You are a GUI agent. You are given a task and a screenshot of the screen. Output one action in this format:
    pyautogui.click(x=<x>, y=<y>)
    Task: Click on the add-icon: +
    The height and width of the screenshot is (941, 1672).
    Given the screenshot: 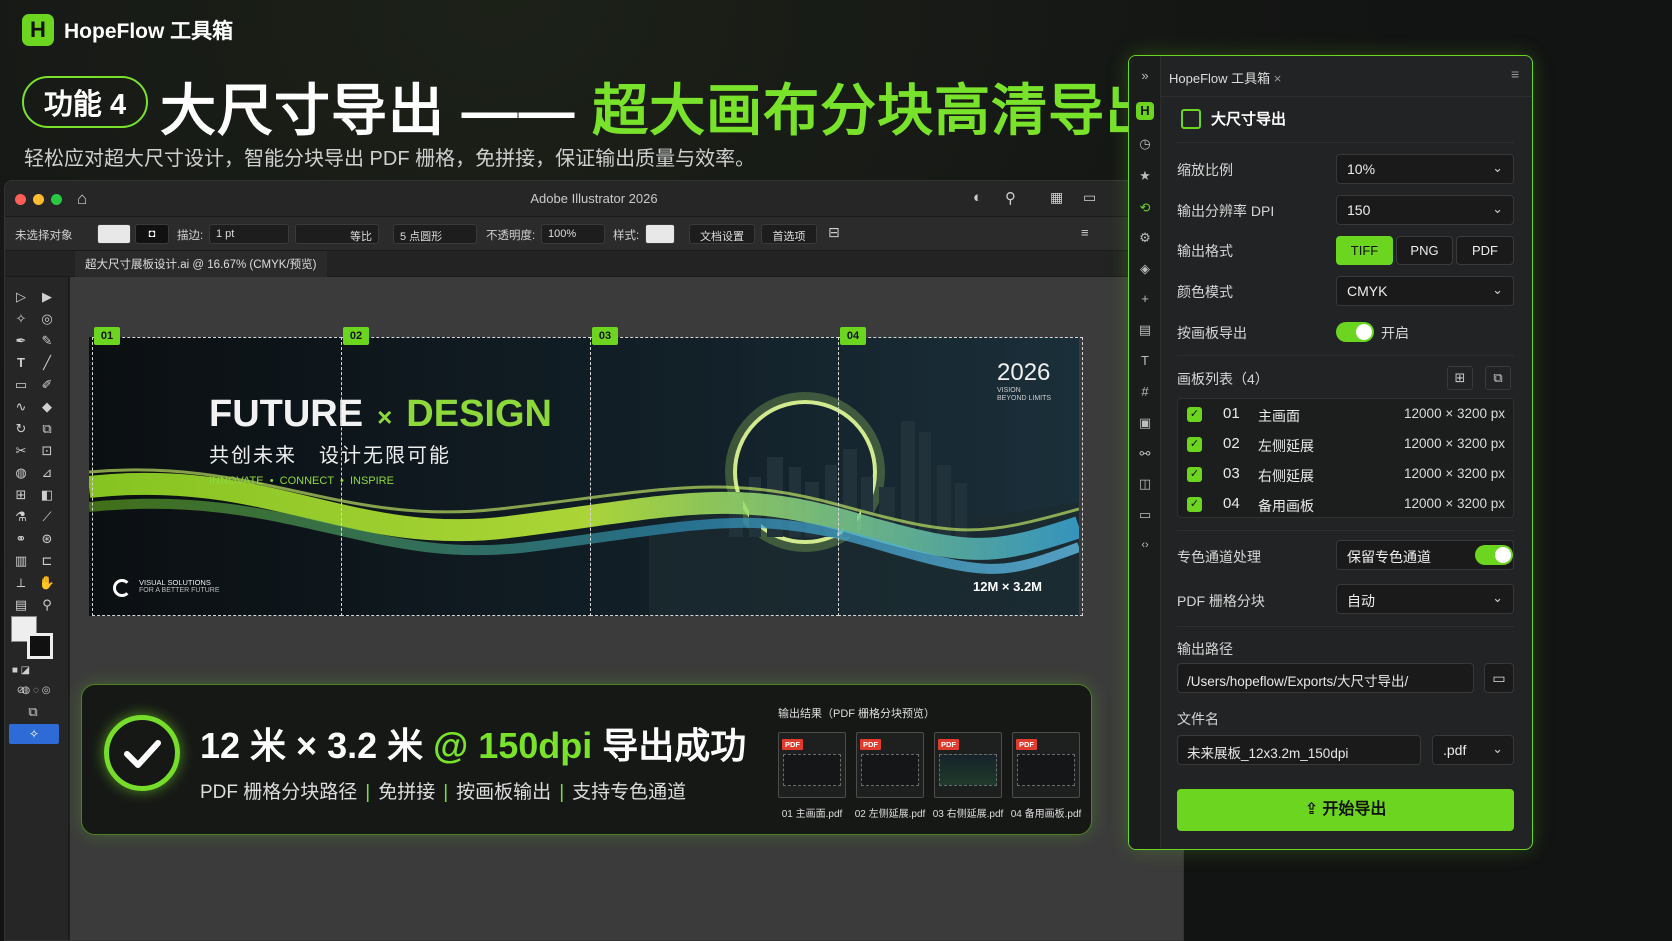 What is the action you would take?
    pyautogui.click(x=1145, y=299)
    